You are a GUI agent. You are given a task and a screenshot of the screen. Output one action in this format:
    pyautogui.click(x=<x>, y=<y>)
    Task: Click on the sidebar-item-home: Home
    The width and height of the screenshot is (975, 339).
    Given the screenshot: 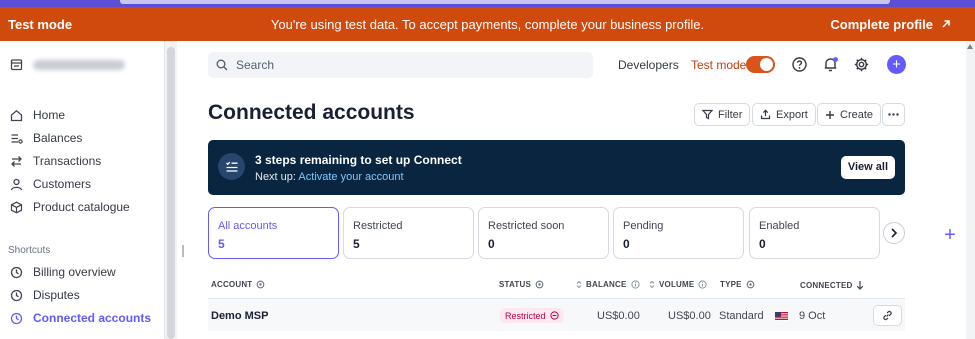 What is the action you would take?
    pyautogui.click(x=37, y=115)
    